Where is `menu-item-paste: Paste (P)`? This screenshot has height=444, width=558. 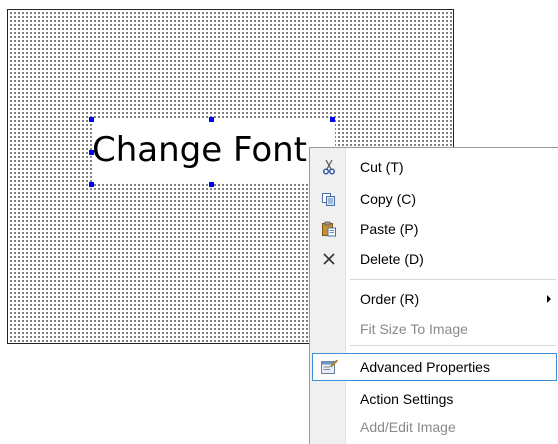 menu-item-paste: Paste (P) is located at coordinates (434, 229).